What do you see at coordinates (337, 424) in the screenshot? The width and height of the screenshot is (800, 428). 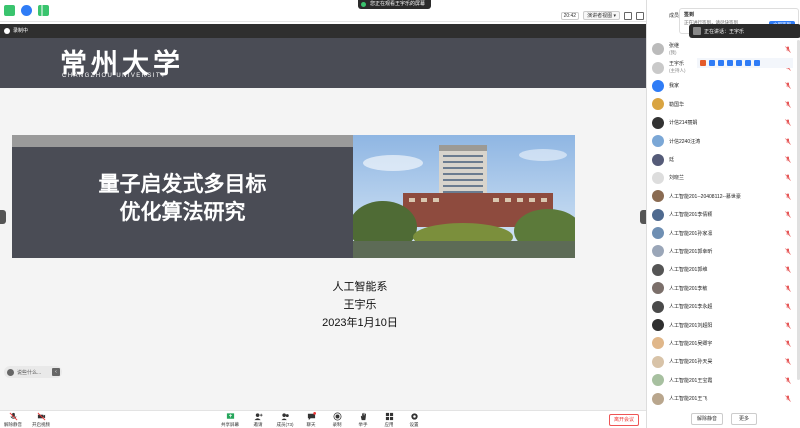 I see `record-label: 录制` at bounding box center [337, 424].